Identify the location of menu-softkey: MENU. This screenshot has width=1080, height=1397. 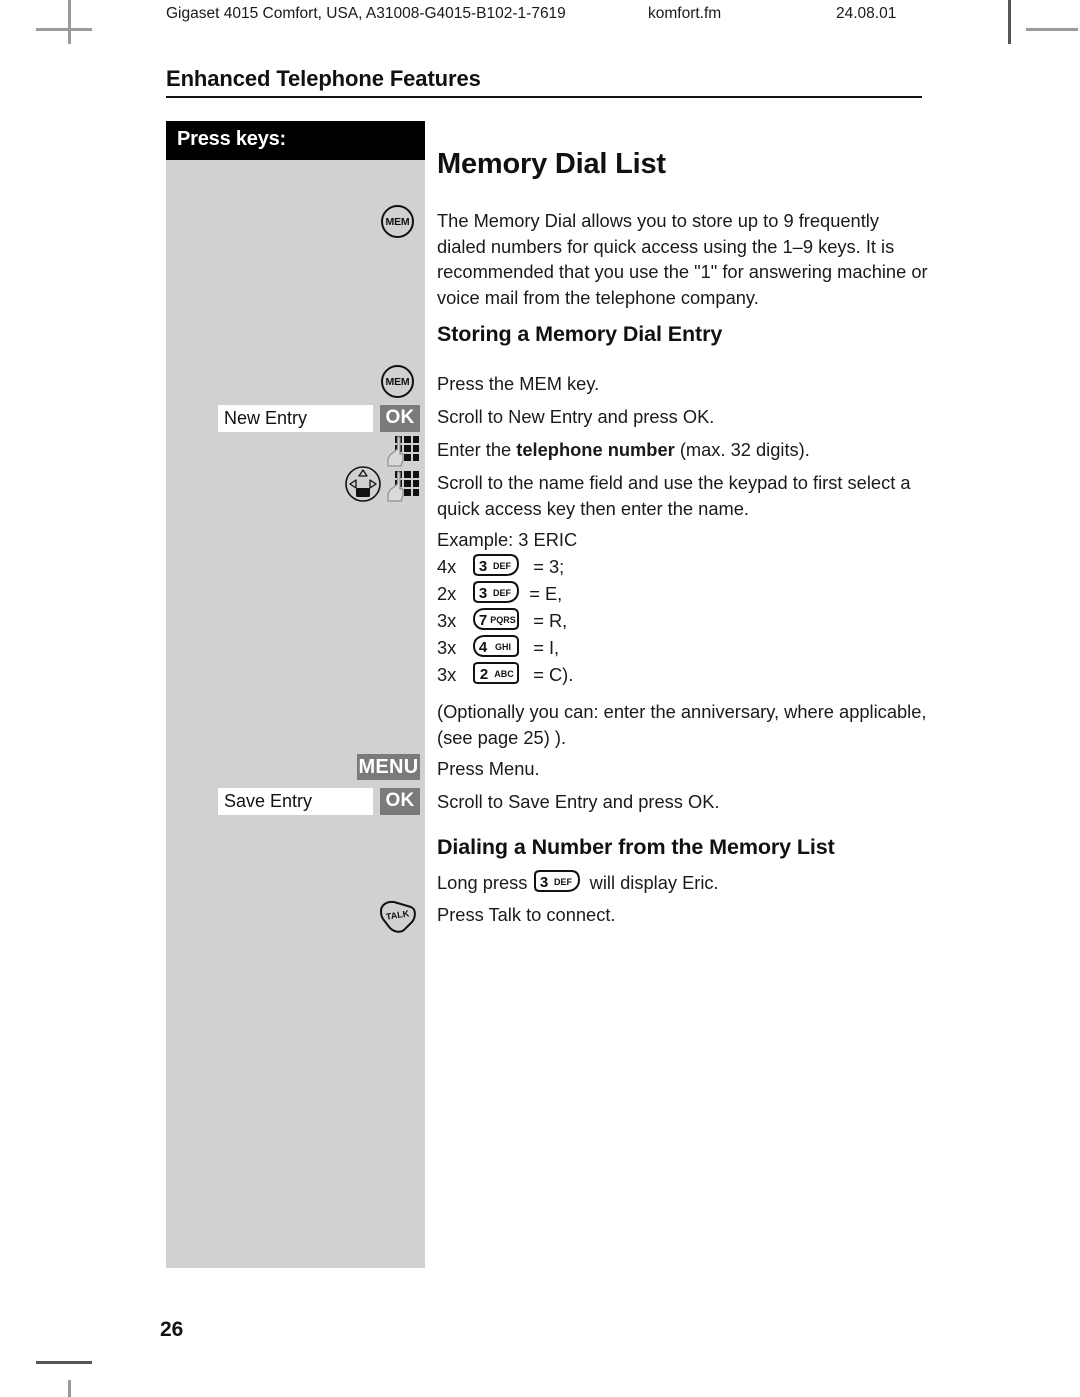
(388, 767).